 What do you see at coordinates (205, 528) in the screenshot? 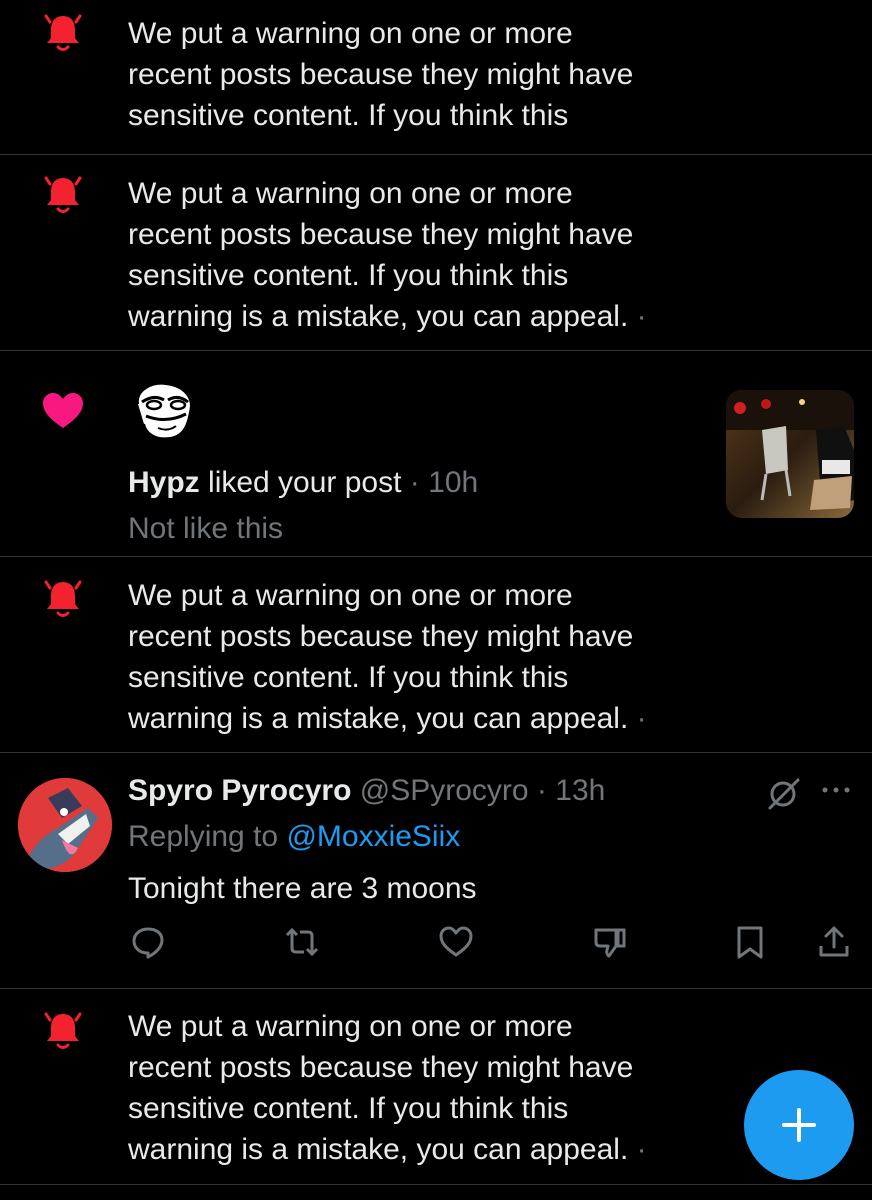
I see `not-like-this-link: Not like this` at bounding box center [205, 528].